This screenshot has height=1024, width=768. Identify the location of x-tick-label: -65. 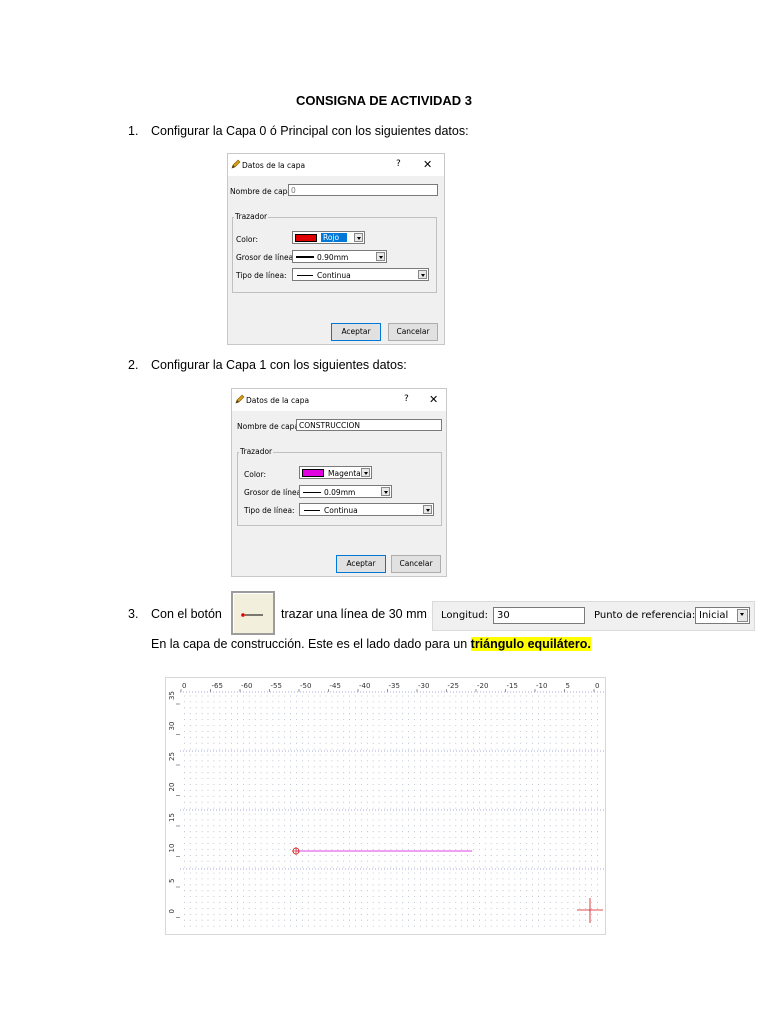
(217, 686).